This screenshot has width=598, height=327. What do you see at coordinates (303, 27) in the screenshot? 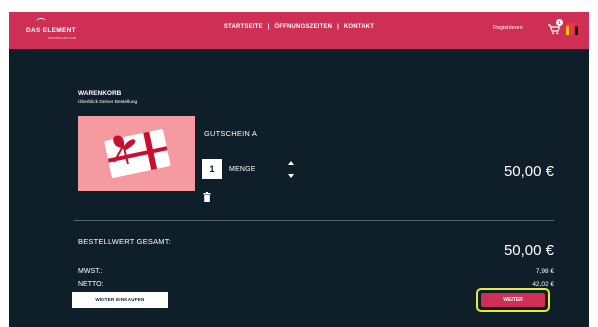
I see `nav-item-oeffnungszeiten: ÖFFNUNGSZEITEN` at bounding box center [303, 27].